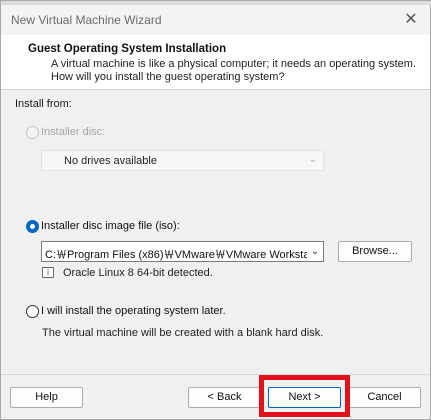 The image size is (431, 420). Describe the element at coordinates (73, 132) in the screenshot. I see `installer-disc-label: Installer disc:` at that location.